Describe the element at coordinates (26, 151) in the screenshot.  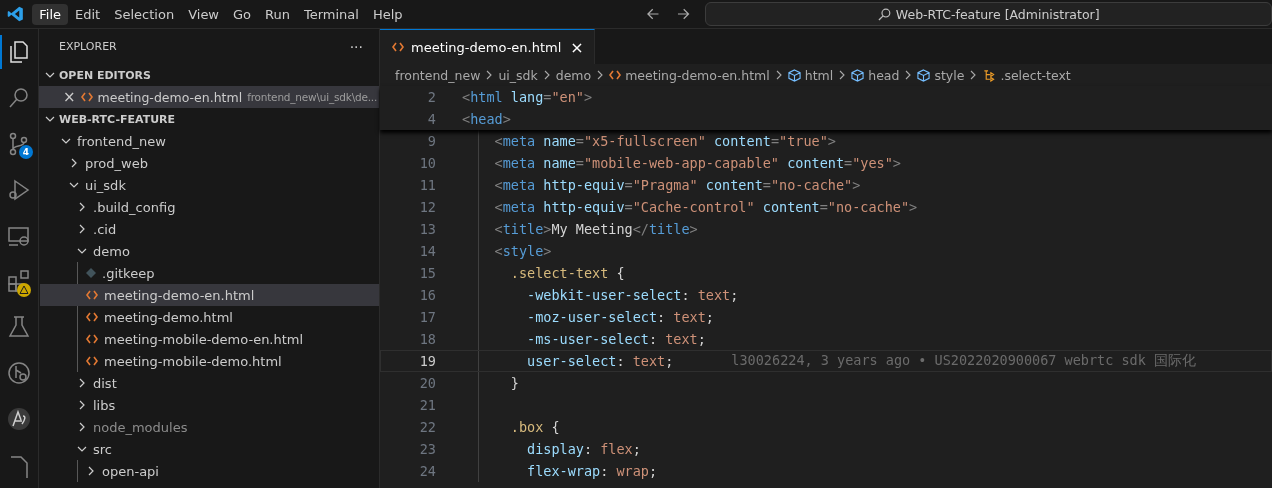
I see `count-badge: 4` at that location.